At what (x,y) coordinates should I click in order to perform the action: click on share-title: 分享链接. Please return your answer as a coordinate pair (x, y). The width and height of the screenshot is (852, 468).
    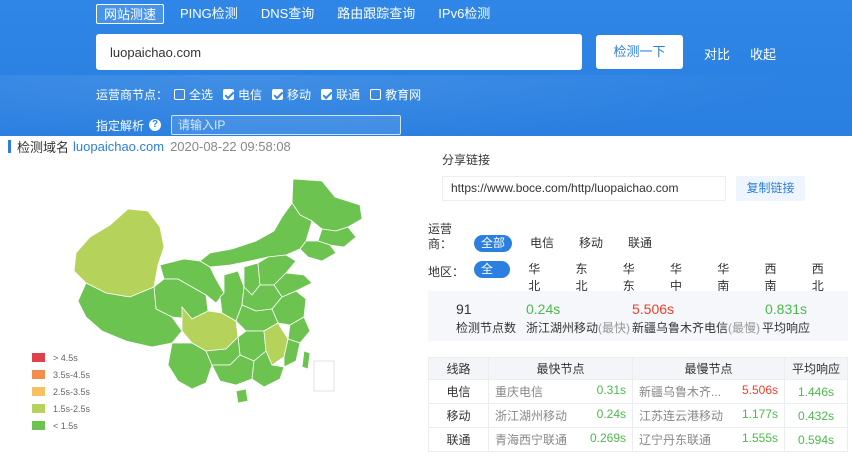
    Looking at the image, I should click on (466, 160).